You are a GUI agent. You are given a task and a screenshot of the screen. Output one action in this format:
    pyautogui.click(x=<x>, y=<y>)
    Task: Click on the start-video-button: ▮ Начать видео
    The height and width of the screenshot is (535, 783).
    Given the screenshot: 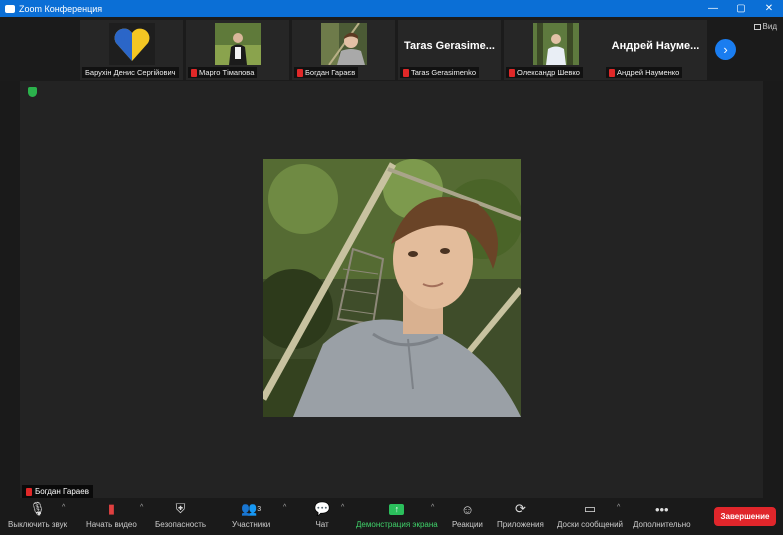 What is the action you would take?
    pyautogui.click(x=111, y=514)
    